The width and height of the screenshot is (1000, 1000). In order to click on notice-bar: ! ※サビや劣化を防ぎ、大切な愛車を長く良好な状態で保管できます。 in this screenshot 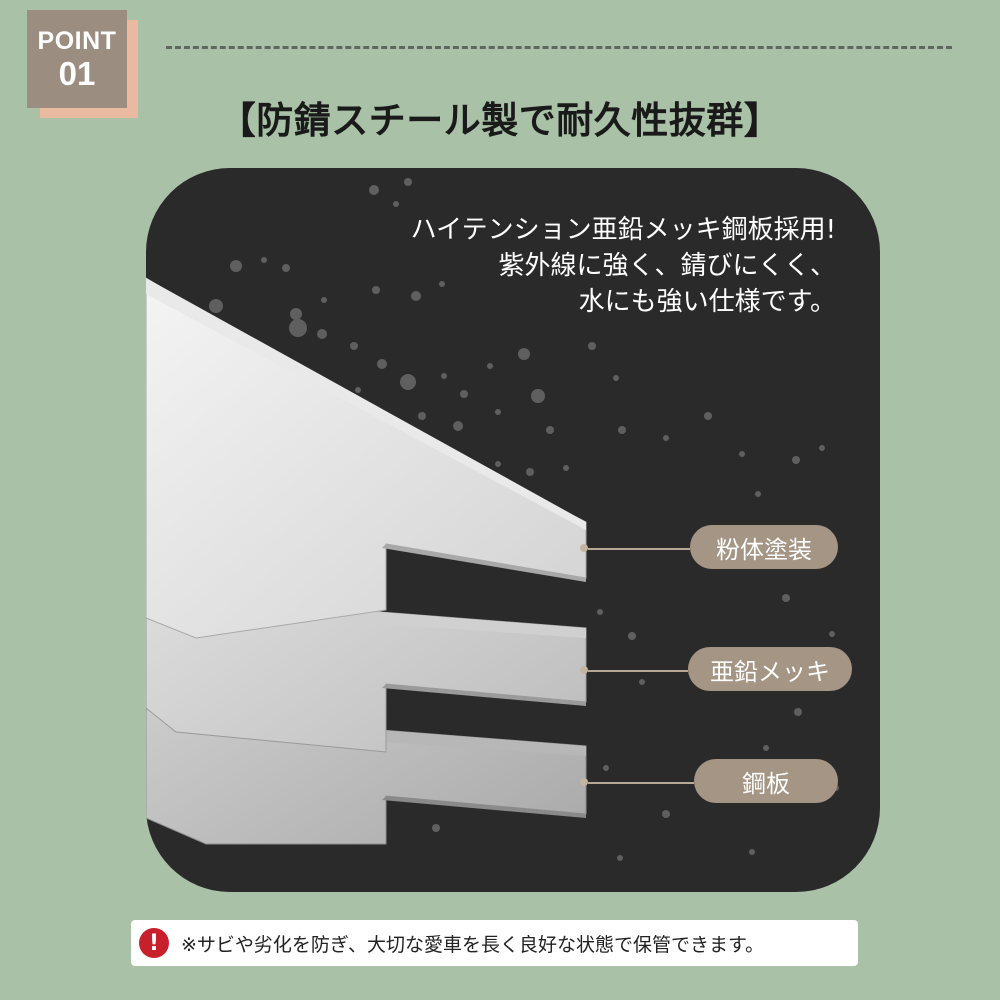, I will do `click(494, 943)`.